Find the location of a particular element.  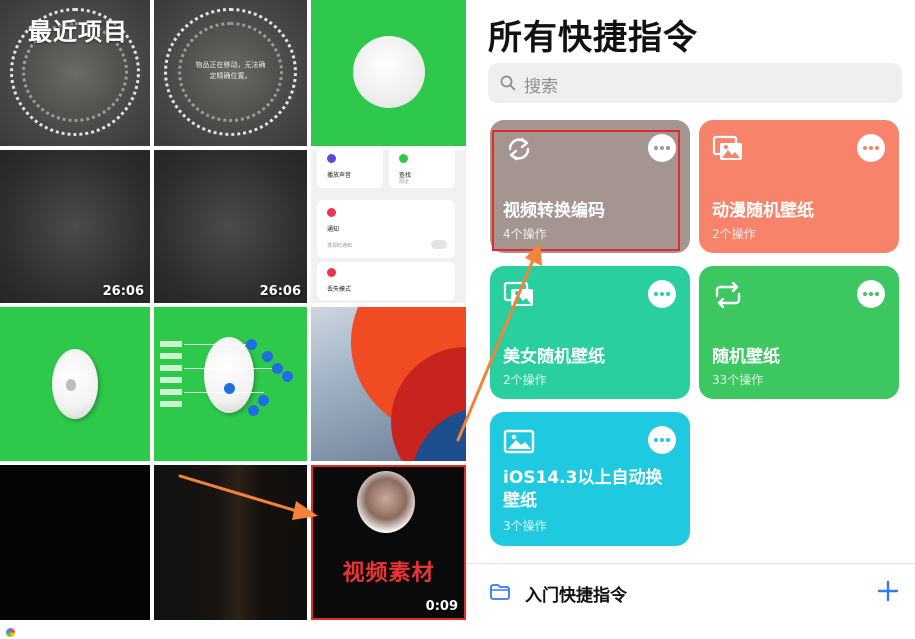

album-title: 最近项目 is located at coordinates (78, 32).